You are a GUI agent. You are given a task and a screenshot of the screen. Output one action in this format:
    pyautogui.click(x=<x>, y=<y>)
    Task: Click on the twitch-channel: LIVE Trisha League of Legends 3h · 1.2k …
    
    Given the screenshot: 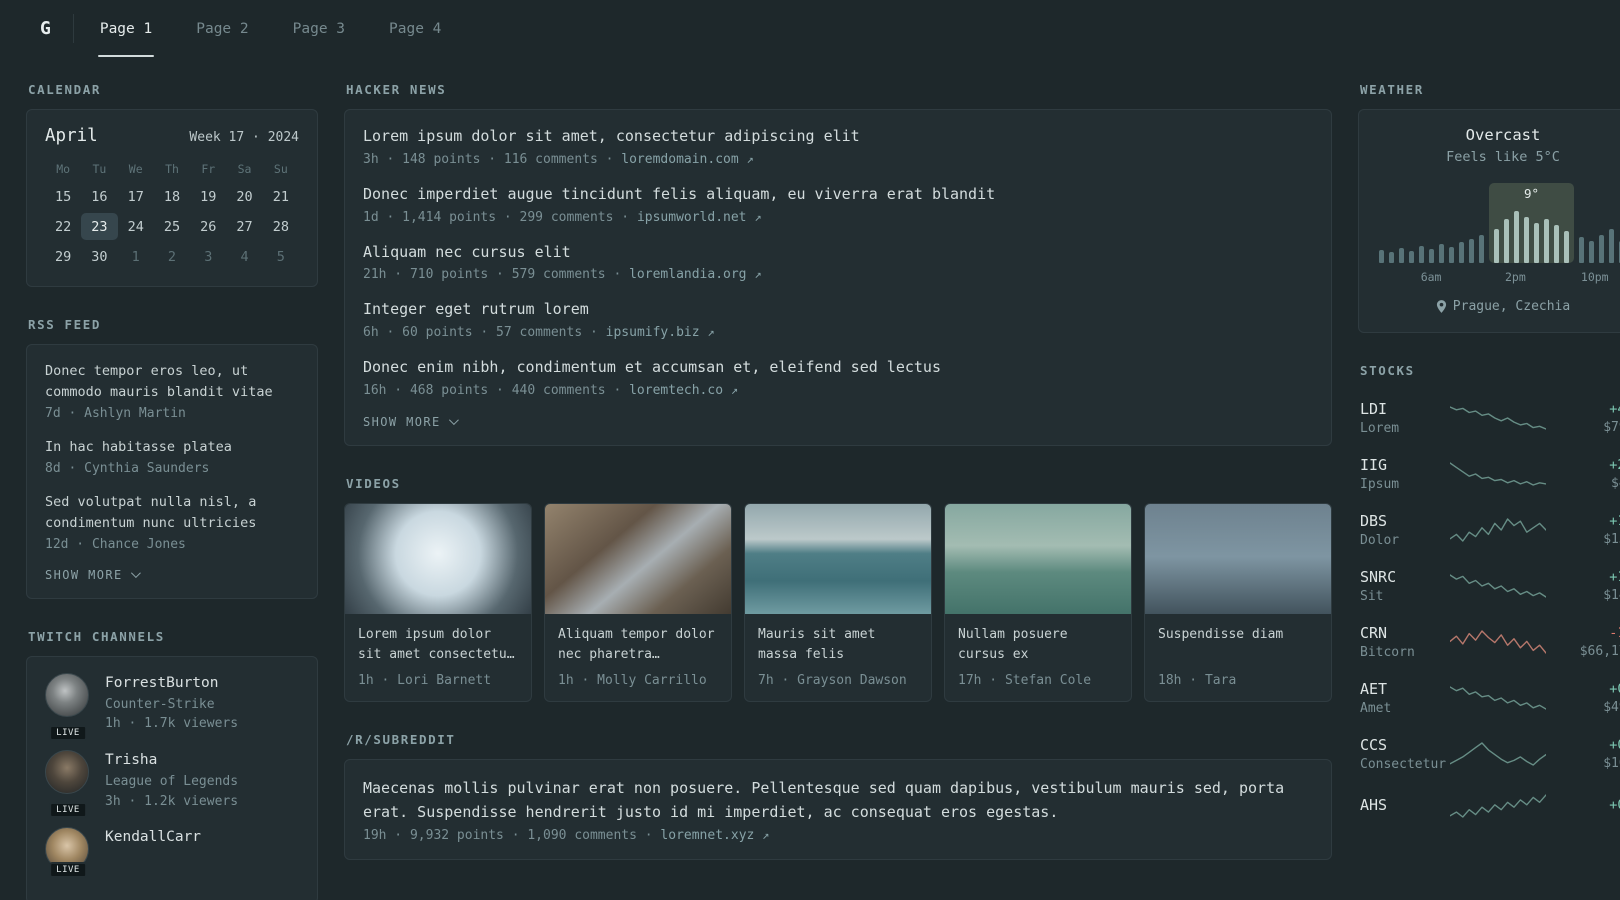 What is the action you would take?
    pyautogui.click(x=172, y=784)
    